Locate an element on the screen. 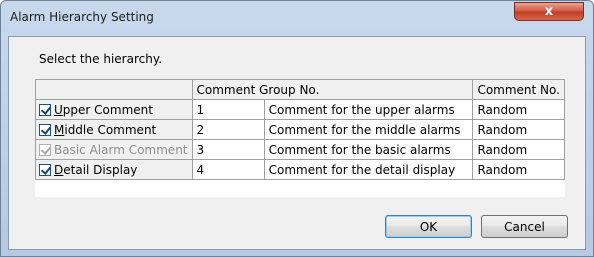 This screenshot has height=257, width=594. upper-comment-cell: Upper Comment is located at coordinates (114, 109).